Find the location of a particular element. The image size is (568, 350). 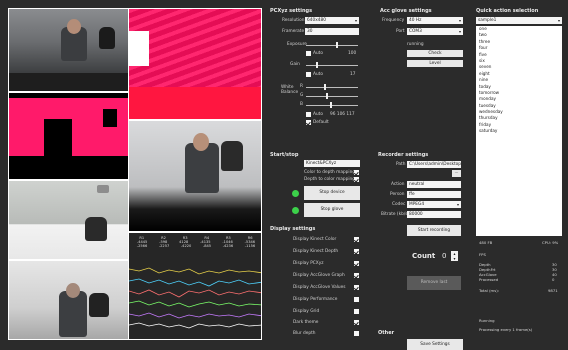

display-kinect-color-checkbox is located at coordinates (356, 239).